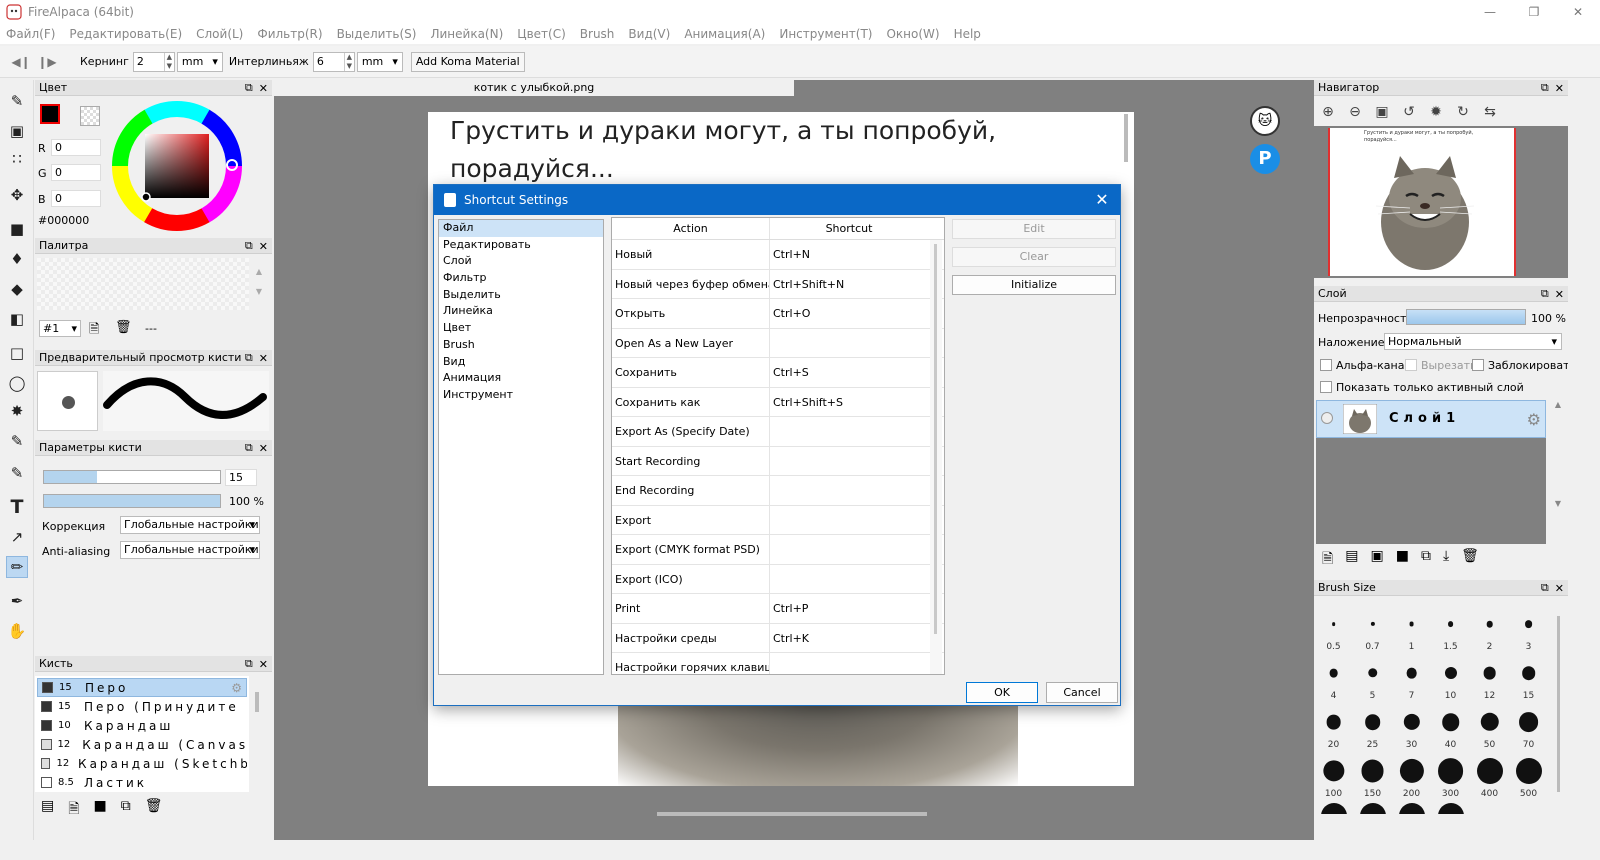 The width and height of the screenshot is (1600, 860). What do you see at coordinates (177, 166) in the screenshot?
I see `color-wheel` at bounding box center [177, 166].